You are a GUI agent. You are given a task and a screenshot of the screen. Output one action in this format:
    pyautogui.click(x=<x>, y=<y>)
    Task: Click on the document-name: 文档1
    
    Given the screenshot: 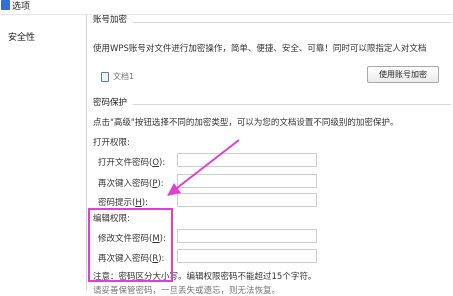 What is the action you would take?
    pyautogui.click(x=124, y=76)
    